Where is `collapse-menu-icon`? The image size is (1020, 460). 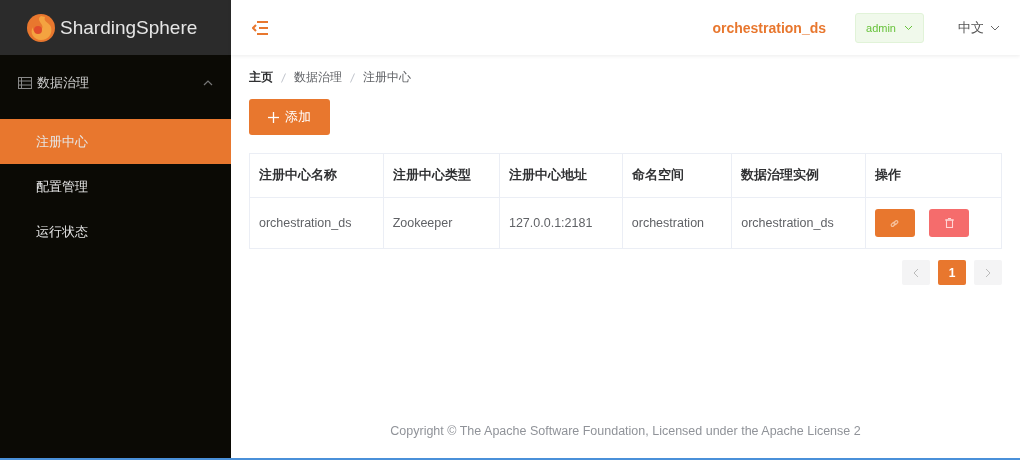 collapse-menu-icon is located at coordinates (260, 27).